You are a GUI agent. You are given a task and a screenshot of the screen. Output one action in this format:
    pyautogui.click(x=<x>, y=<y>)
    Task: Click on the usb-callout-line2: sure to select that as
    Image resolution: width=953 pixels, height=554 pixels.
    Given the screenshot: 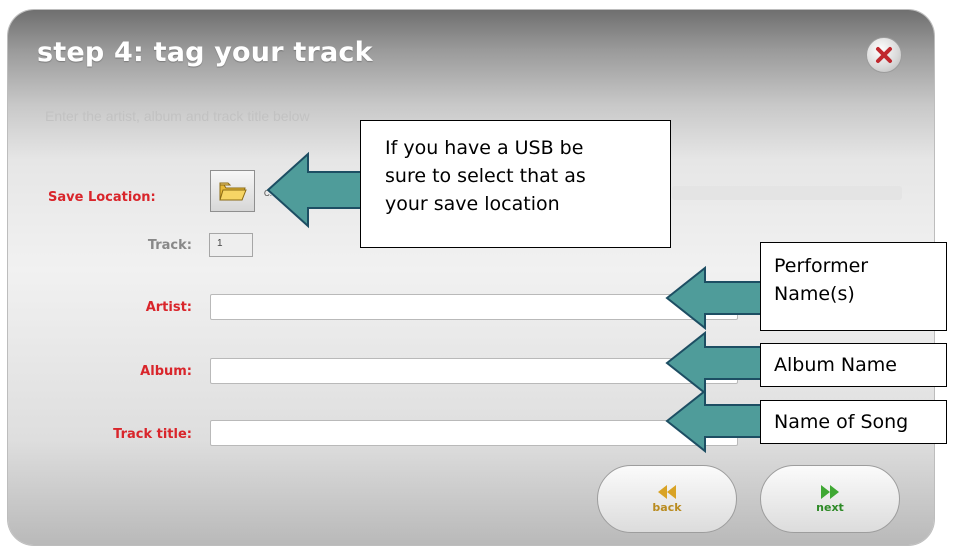 What is the action you would take?
    pyautogui.click(x=485, y=176)
    